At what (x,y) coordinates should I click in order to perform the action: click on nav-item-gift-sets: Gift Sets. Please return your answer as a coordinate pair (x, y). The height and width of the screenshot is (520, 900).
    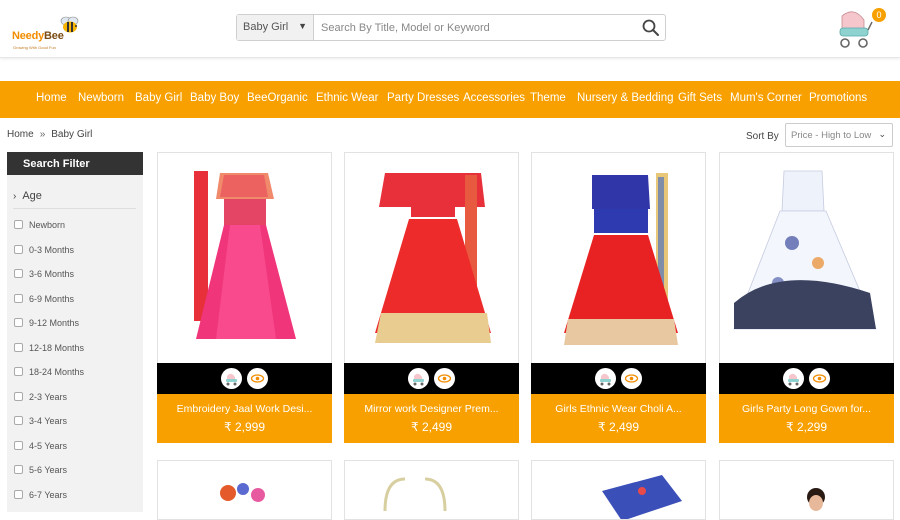
    Looking at the image, I should click on (700, 98).